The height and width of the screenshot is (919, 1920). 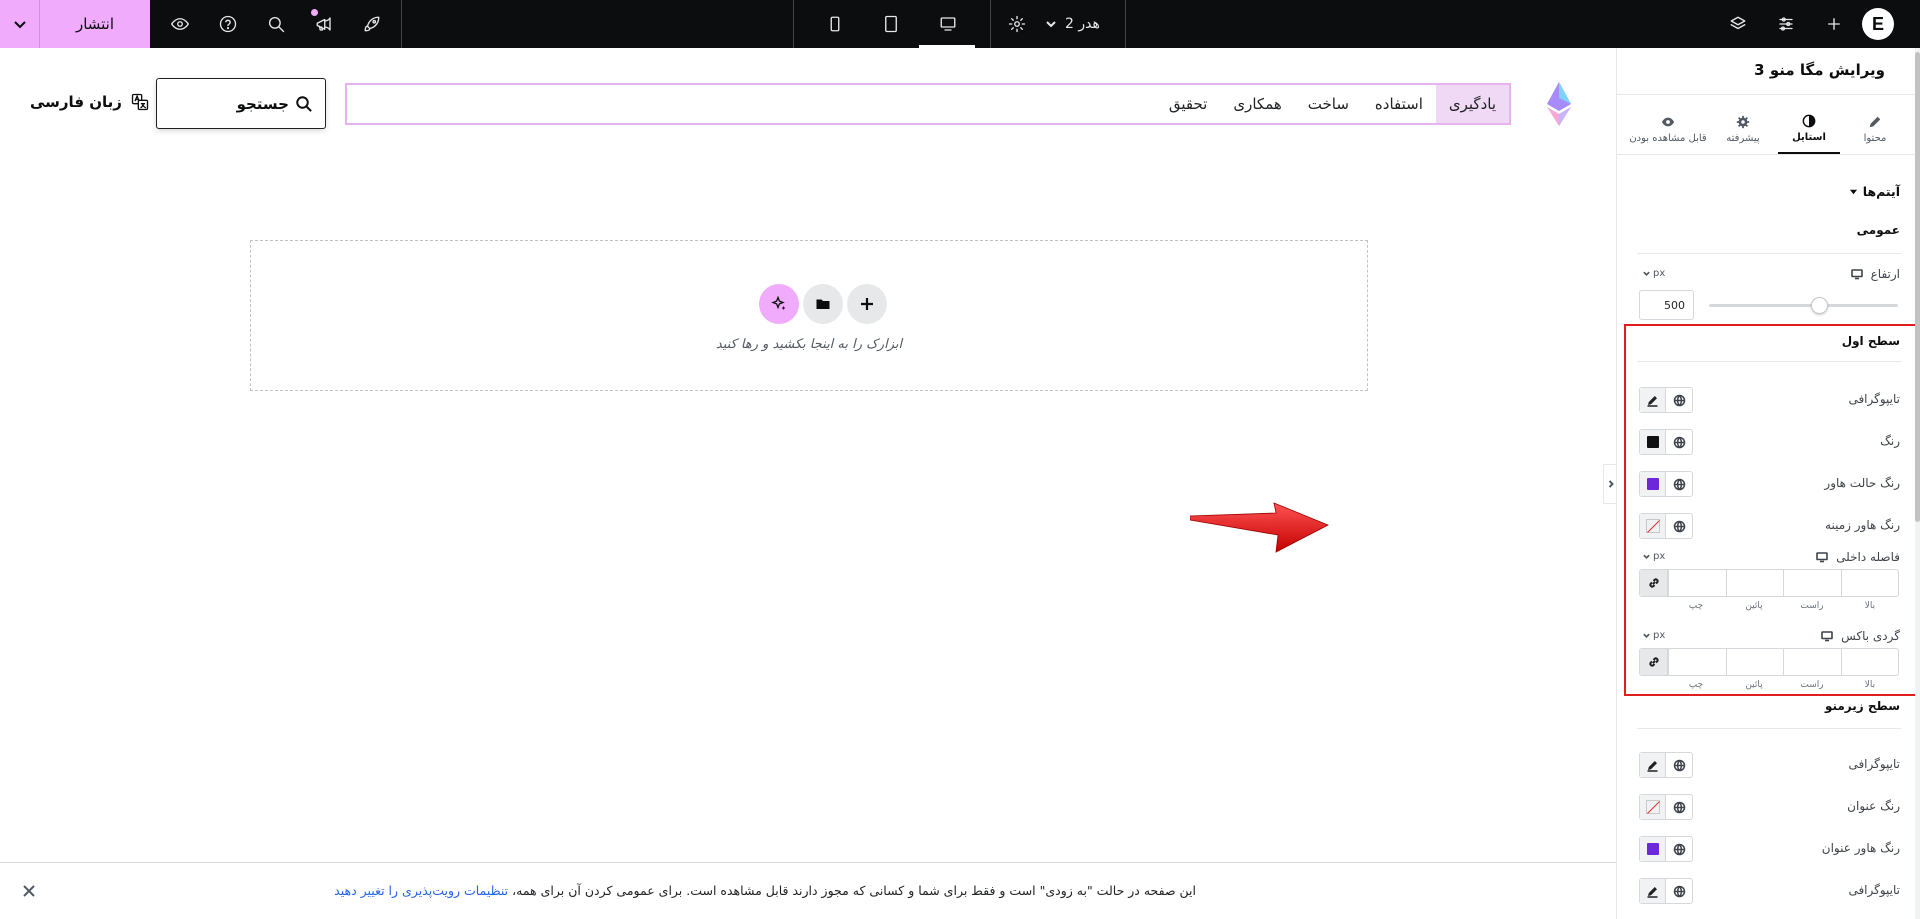 I want to click on nav-item-learning: یادگیری, so click(x=1472, y=104).